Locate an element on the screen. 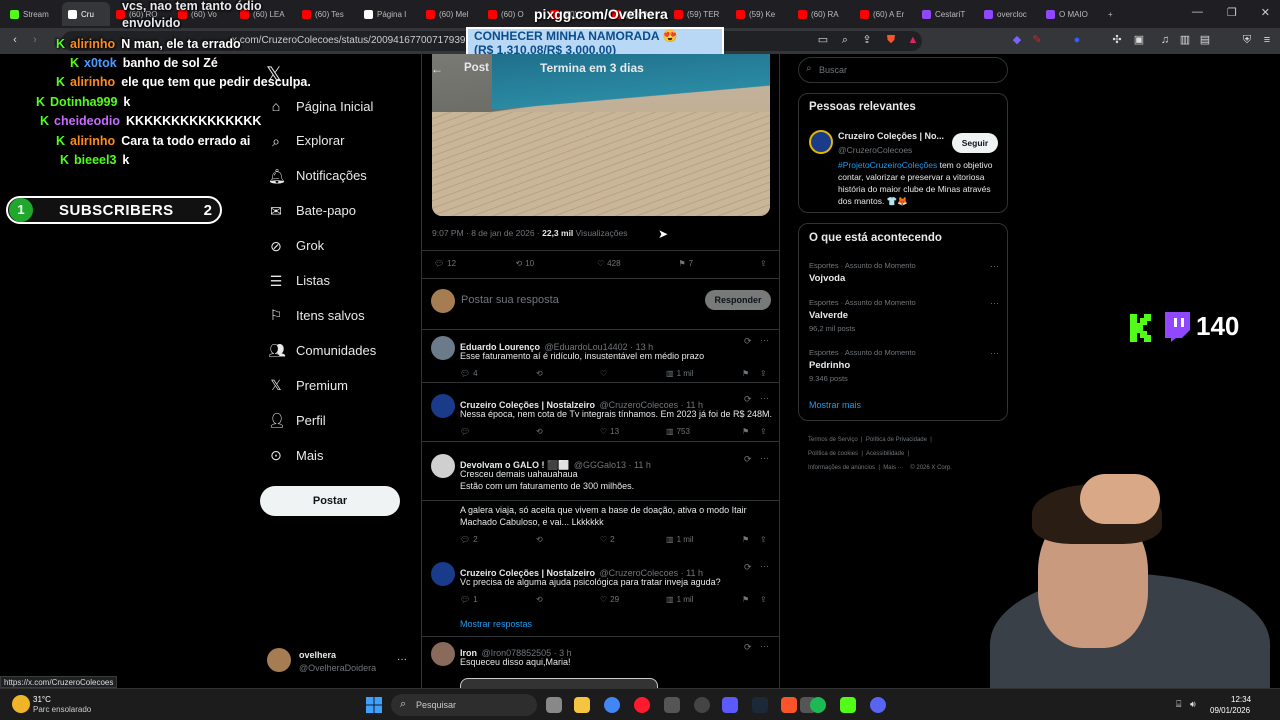  nav-item: ✉ Bate-papo is located at coordinates (312, 211).